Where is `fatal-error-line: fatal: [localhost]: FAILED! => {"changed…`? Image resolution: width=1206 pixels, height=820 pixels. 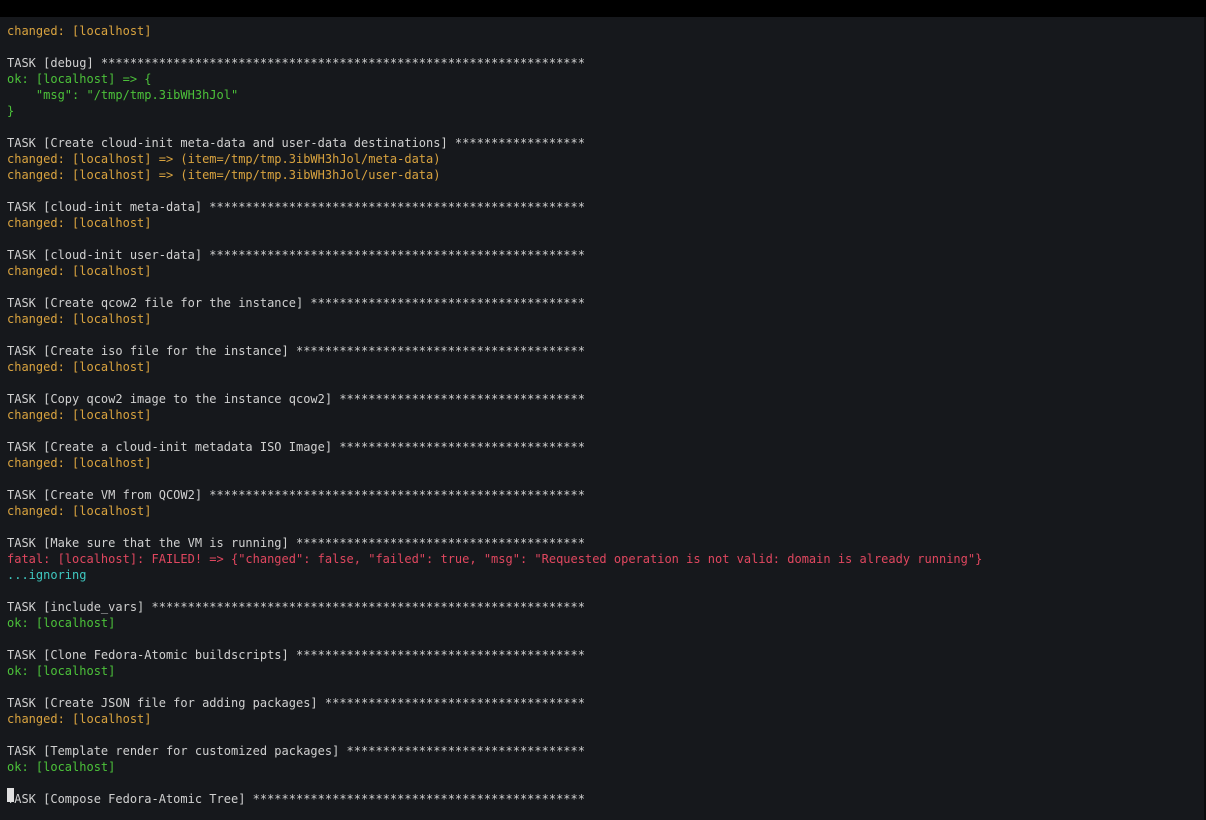
fatal-error-line: fatal: [localhost]: FAILED! => {"changed… is located at coordinates (495, 559).